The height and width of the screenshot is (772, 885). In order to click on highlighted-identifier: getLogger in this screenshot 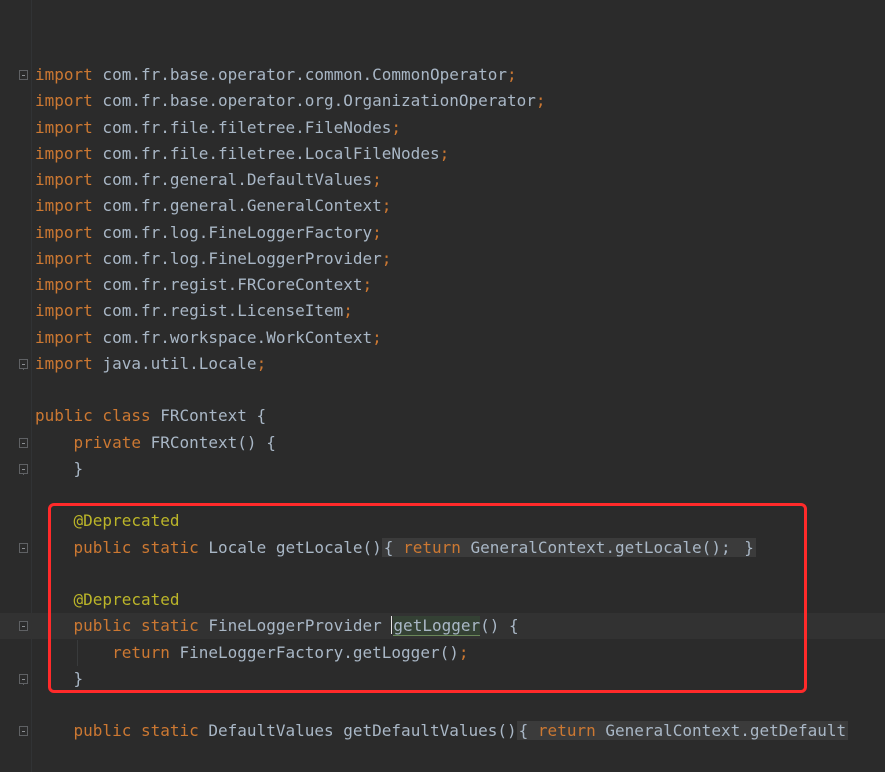, I will do `click(437, 626)`.